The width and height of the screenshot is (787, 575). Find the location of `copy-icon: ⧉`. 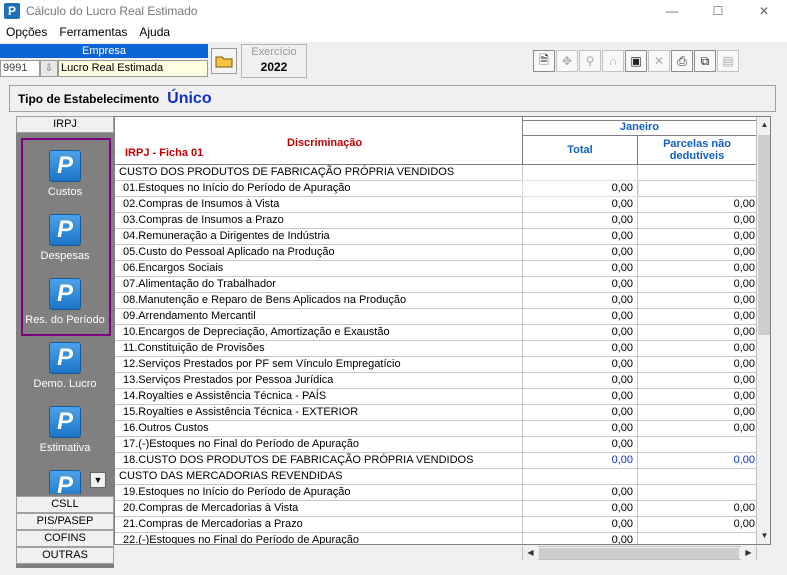

copy-icon: ⧉ is located at coordinates (705, 60).